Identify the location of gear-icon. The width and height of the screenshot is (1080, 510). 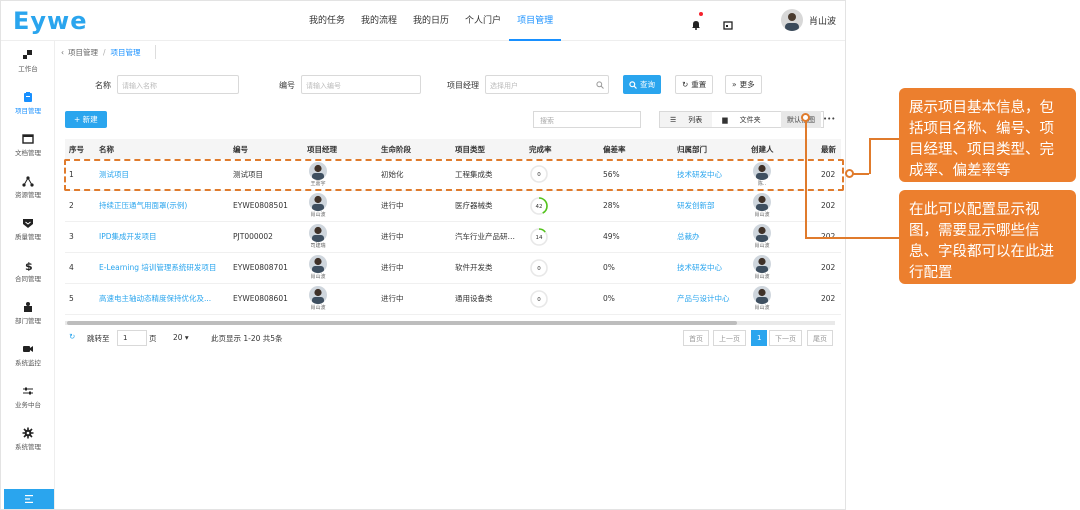
(28, 433).